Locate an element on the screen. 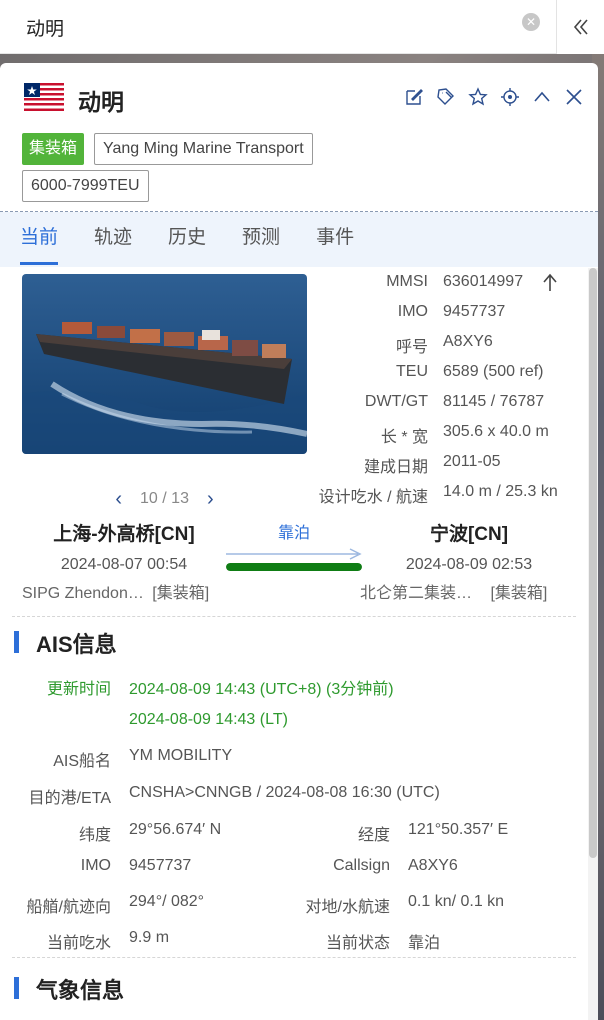 The image size is (604, 1020). spec-row-build-date: 建成日期 2011-05 is located at coordinates (432, 464).